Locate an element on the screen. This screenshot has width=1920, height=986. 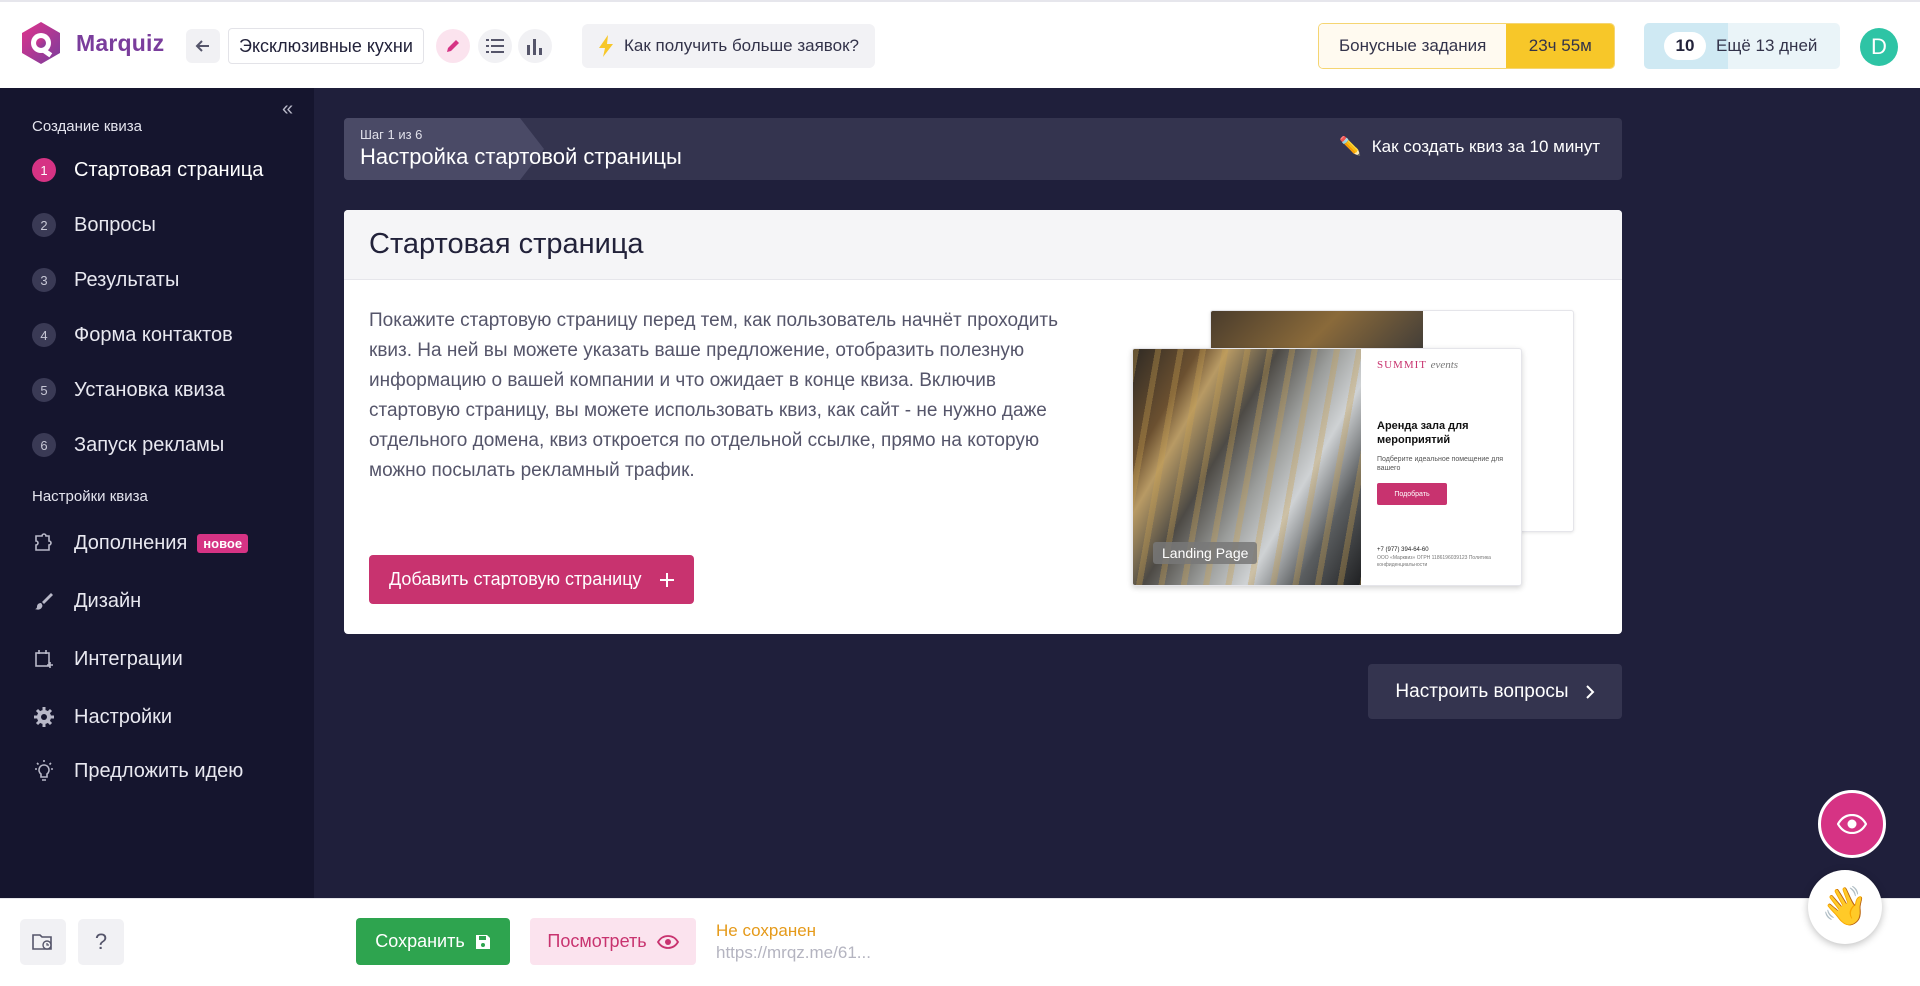
preview-label: Landing Page is located at coordinates (1205, 553).